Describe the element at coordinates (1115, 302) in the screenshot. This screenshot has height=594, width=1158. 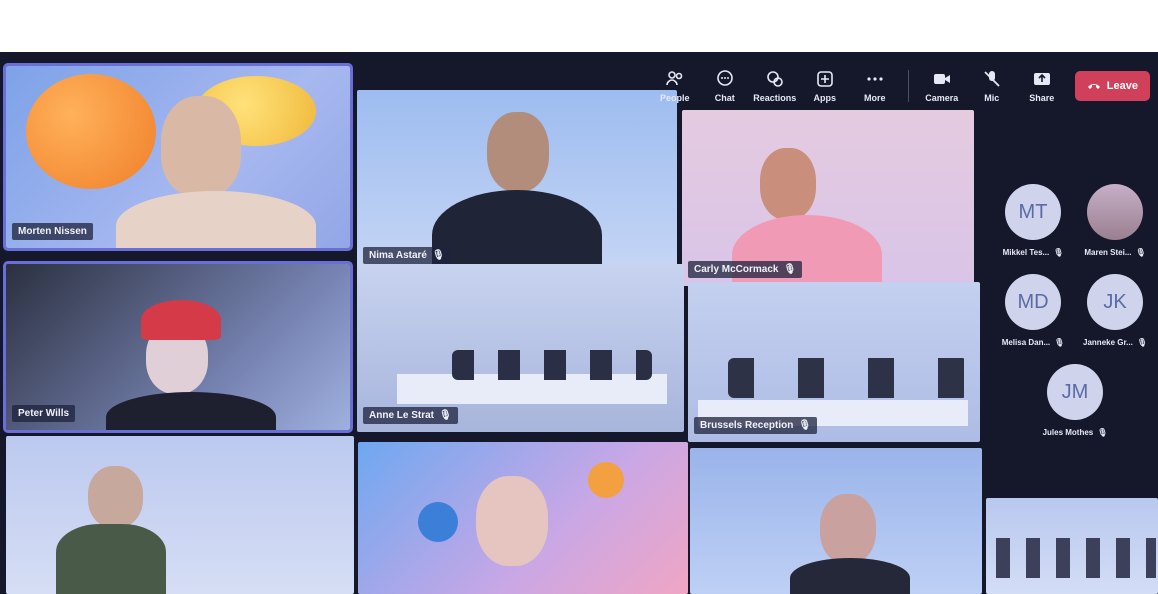
I see `avatar: JK` at that location.